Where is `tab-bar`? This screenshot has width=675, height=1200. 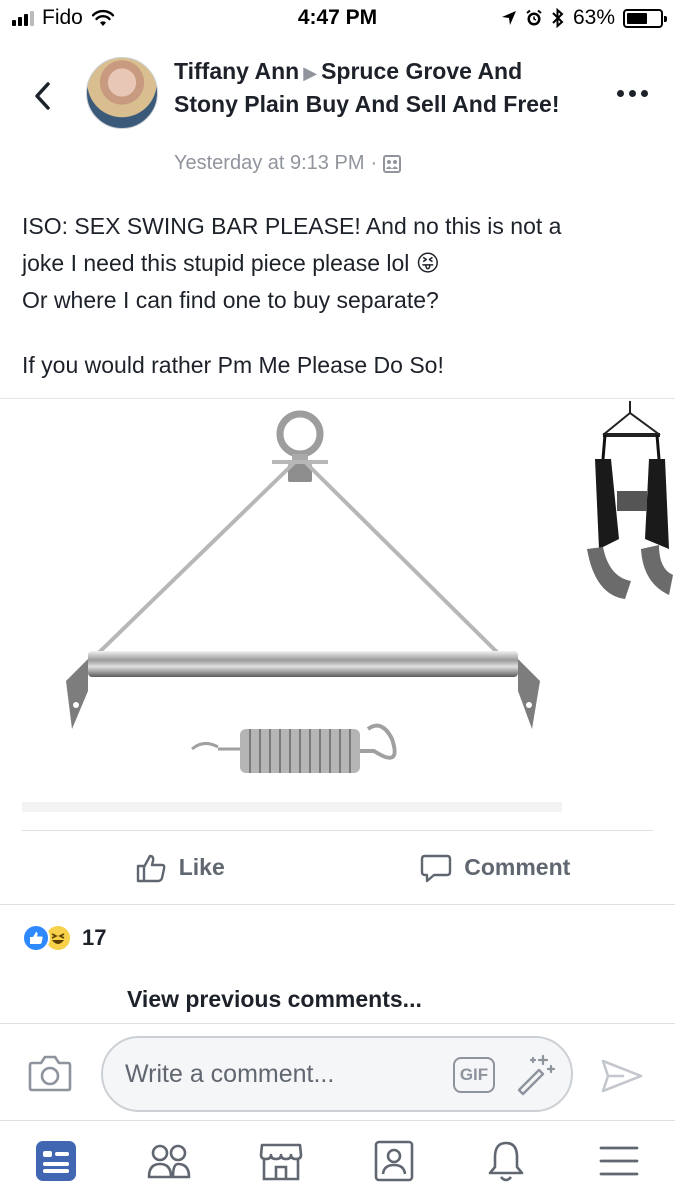
tab-bar is located at coordinates (337, 1160).